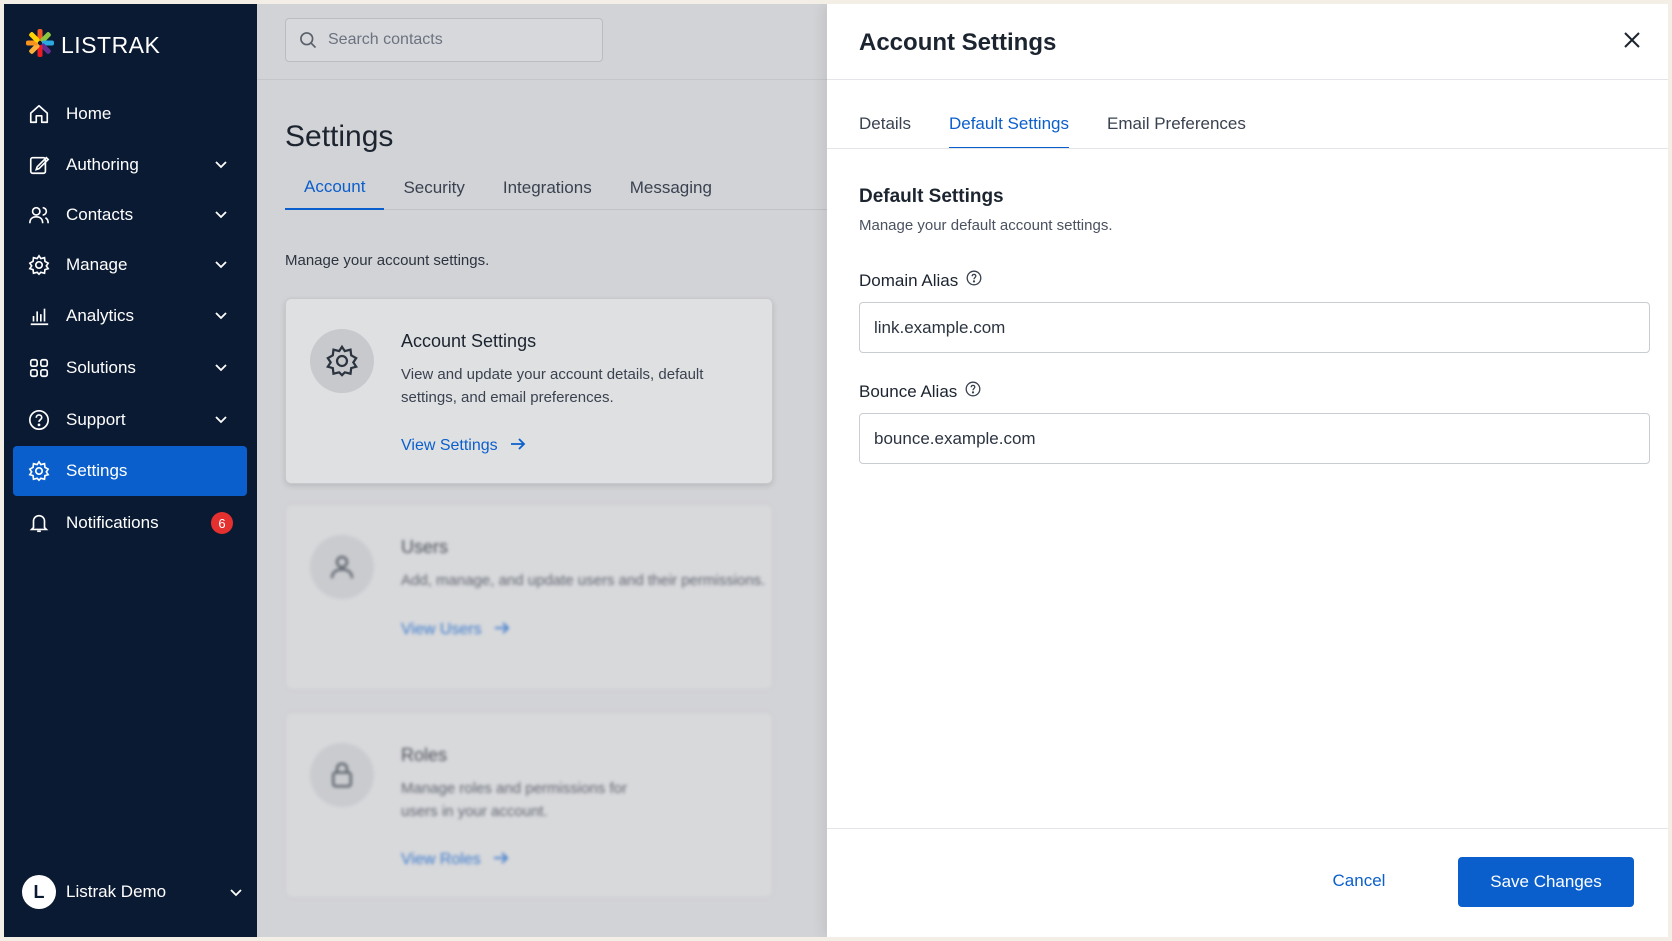 The height and width of the screenshot is (941, 1672). What do you see at coordinates (444, 40) in the screenshot?
I see `search-input: Search contacts` at bounding box center [444, 40].